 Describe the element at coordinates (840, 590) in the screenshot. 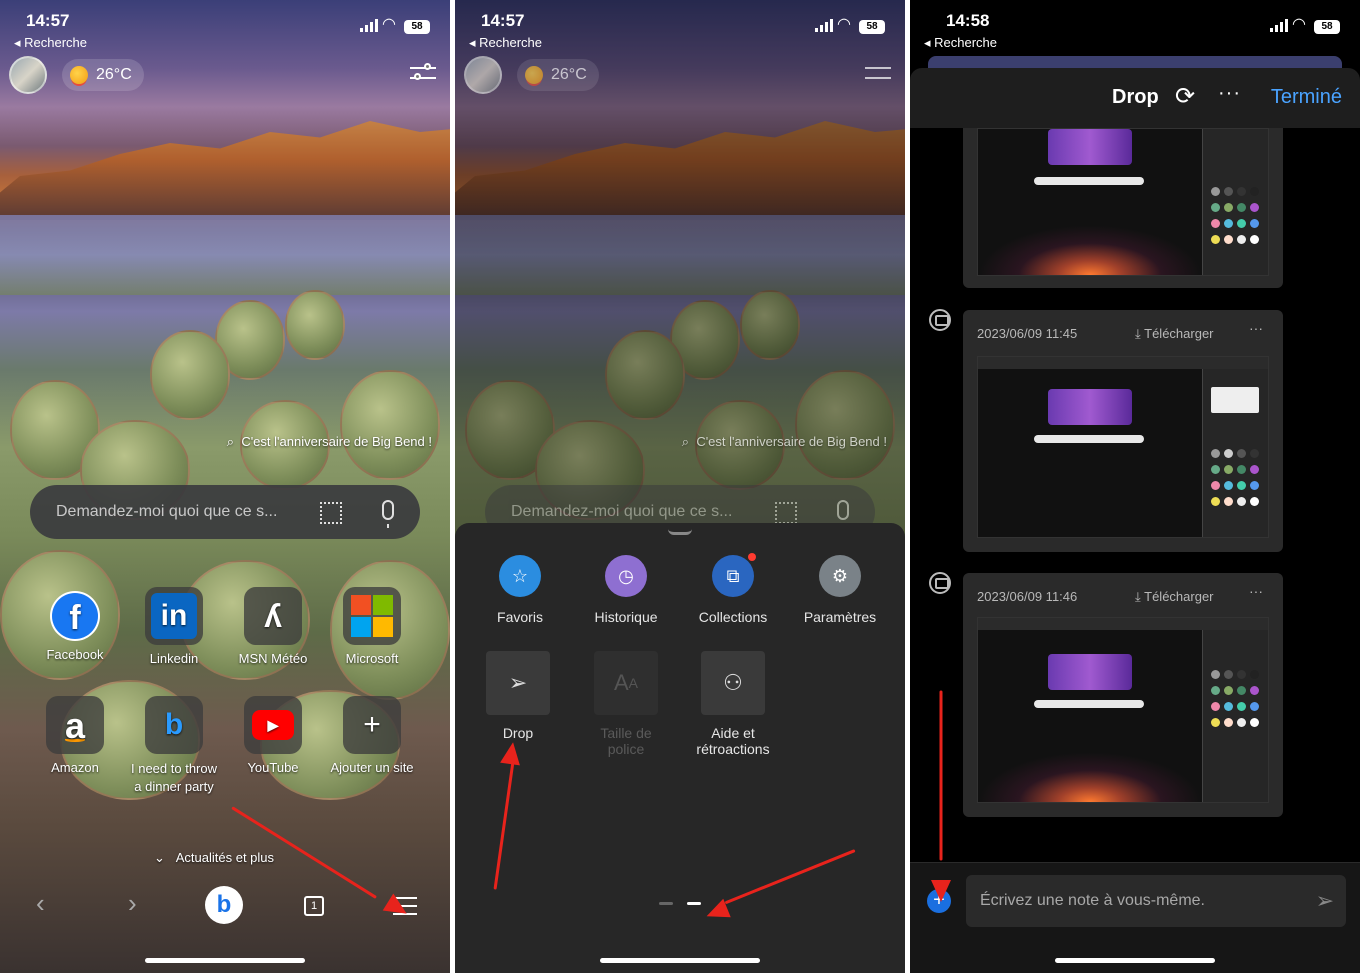

I see `menu-parametres: ⚙ Paramètres` at that location.